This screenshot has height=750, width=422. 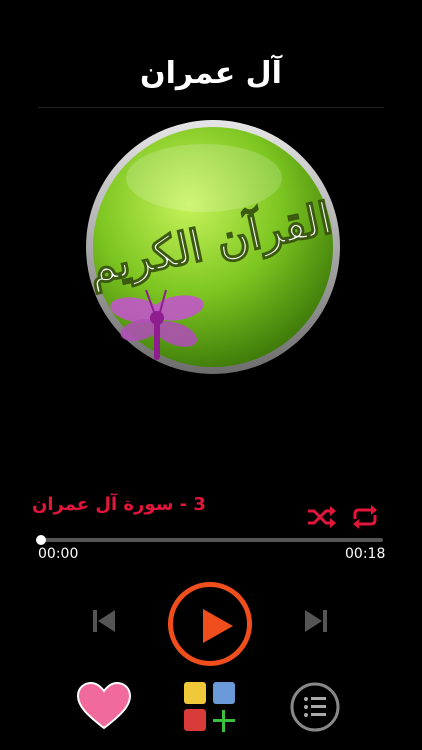 I want to click on duration: 00:18, so click(x=365, y=554).